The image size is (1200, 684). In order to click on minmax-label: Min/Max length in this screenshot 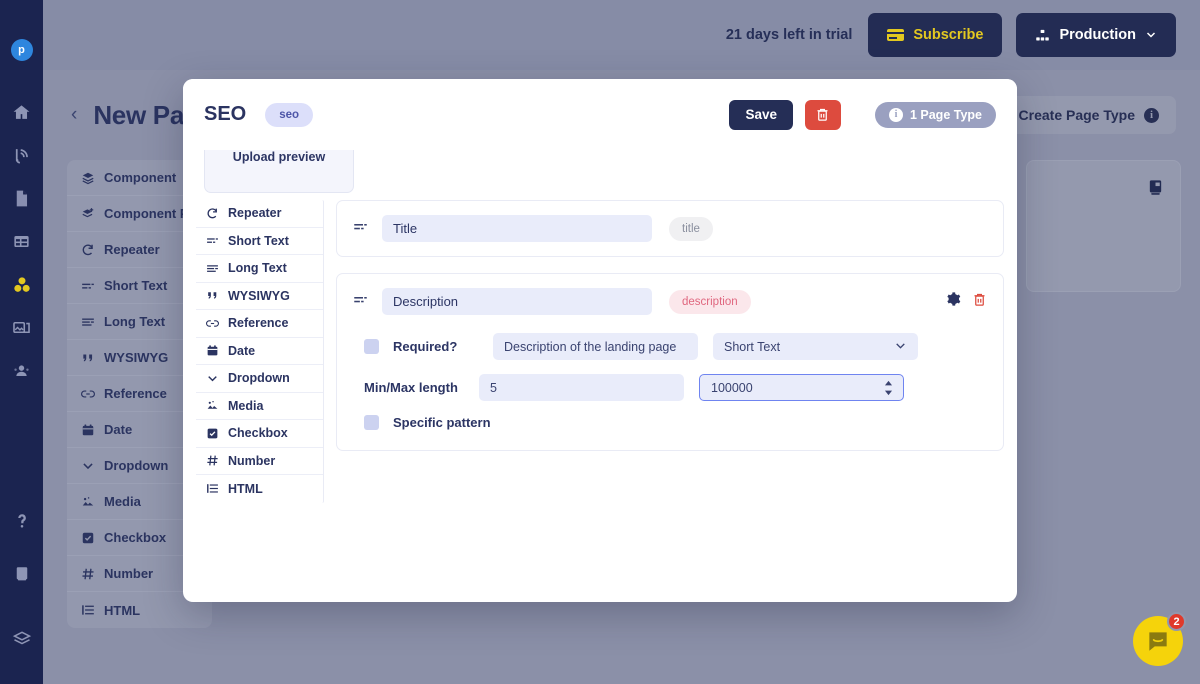, I will do `click(411, 387)`.